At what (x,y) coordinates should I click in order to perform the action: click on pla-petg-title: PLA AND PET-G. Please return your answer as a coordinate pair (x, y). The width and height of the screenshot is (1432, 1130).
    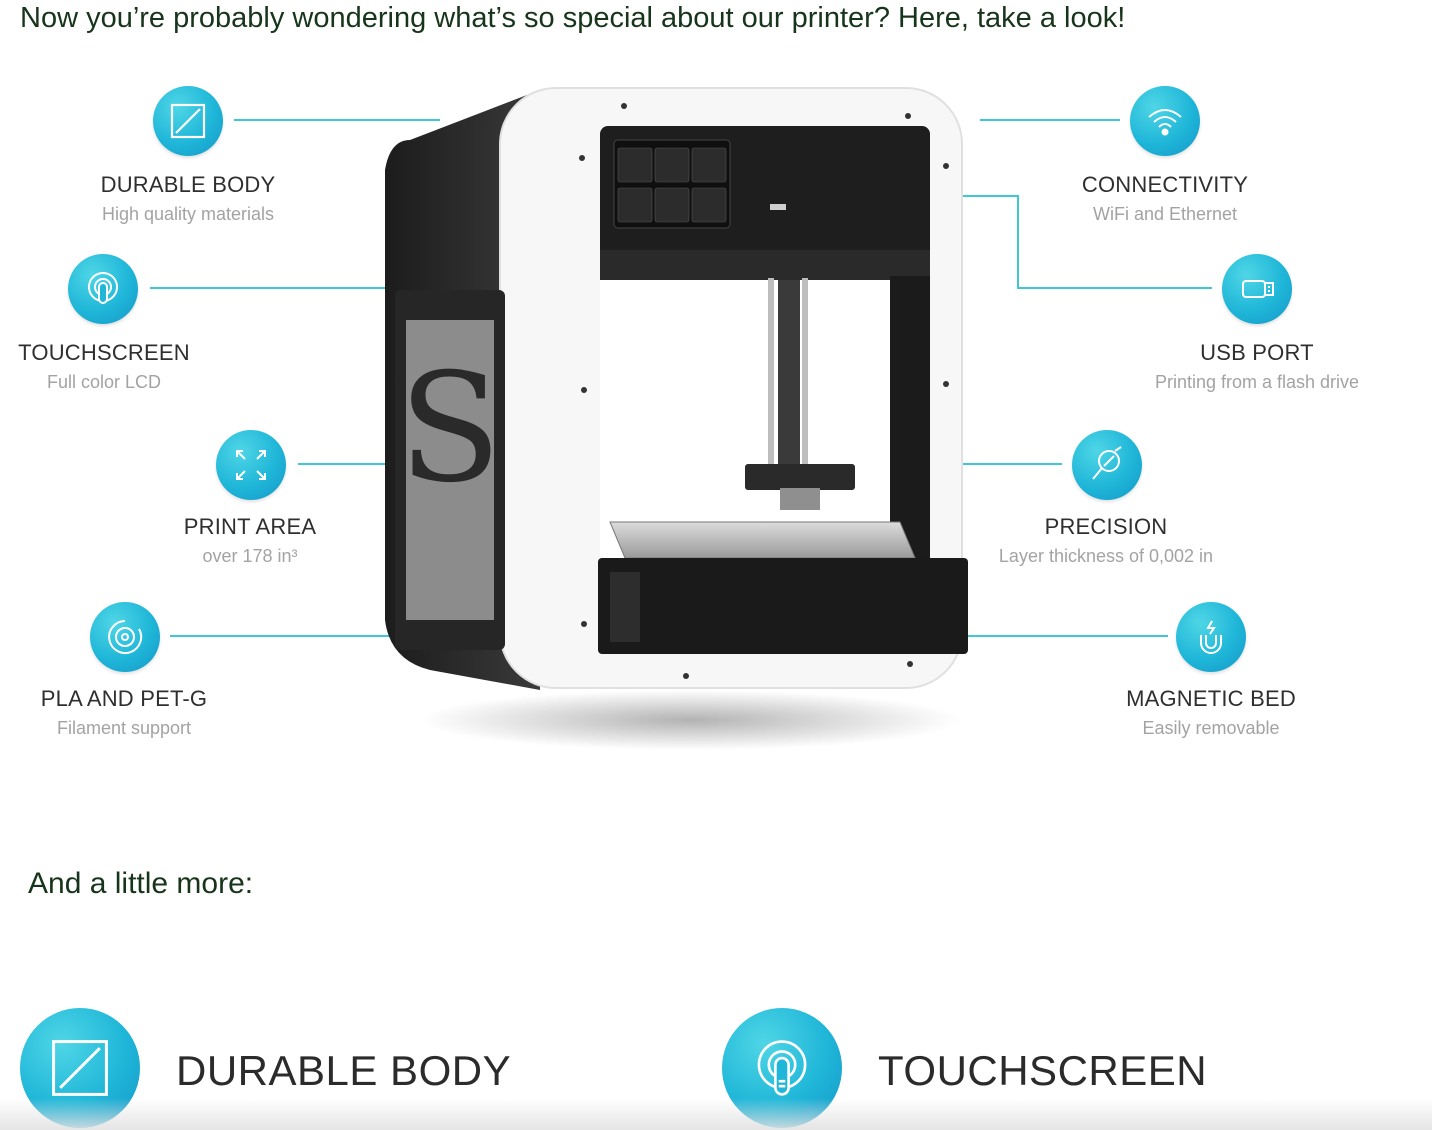
    Looking at the image, I should click on (124, 698).